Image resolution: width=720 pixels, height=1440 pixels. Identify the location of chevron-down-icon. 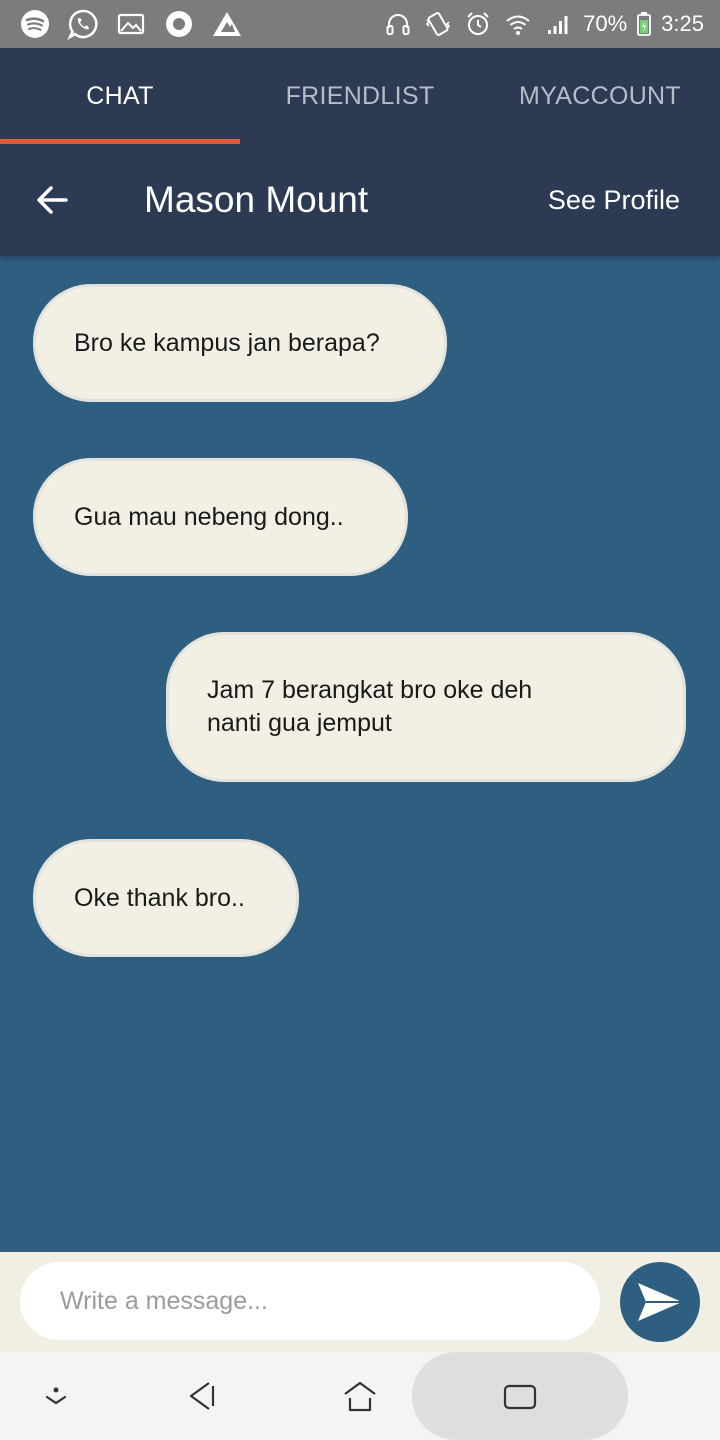
(56, 1396).